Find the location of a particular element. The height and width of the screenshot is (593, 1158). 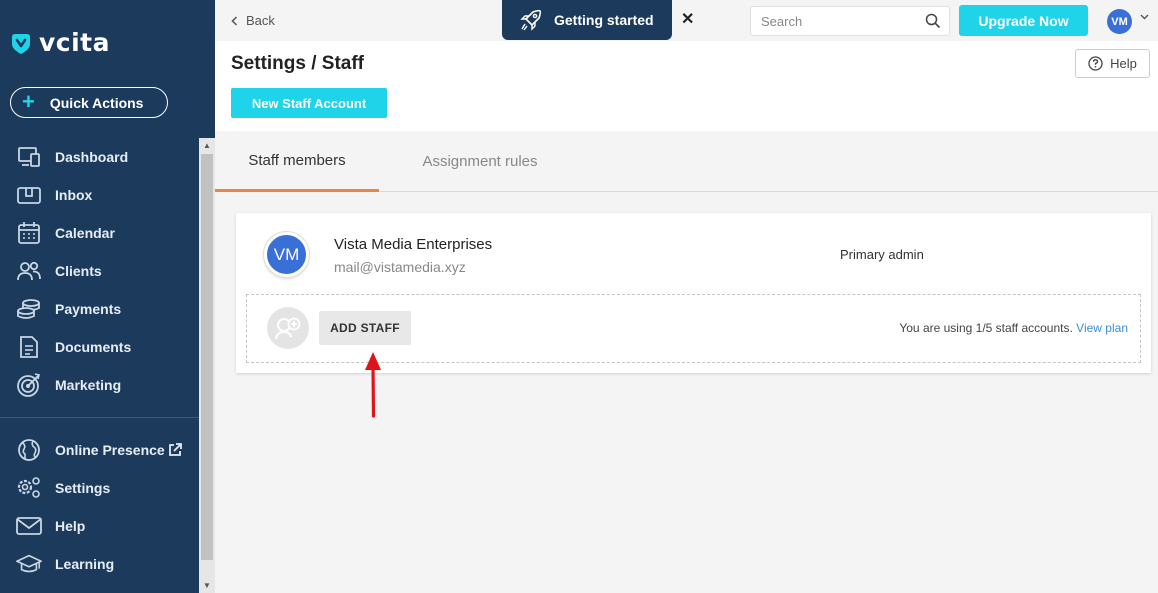

sidebar-item-online-presence: Online Presence is located at coordinates (99, 450).